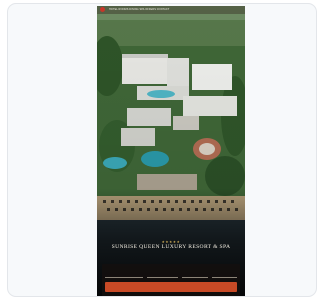 The height and width of the screenshot is (299, 320). I want to click on main-nav: HOTEL ROOMS DINING SPA OFFERS CONTACT, so click(171, 9).